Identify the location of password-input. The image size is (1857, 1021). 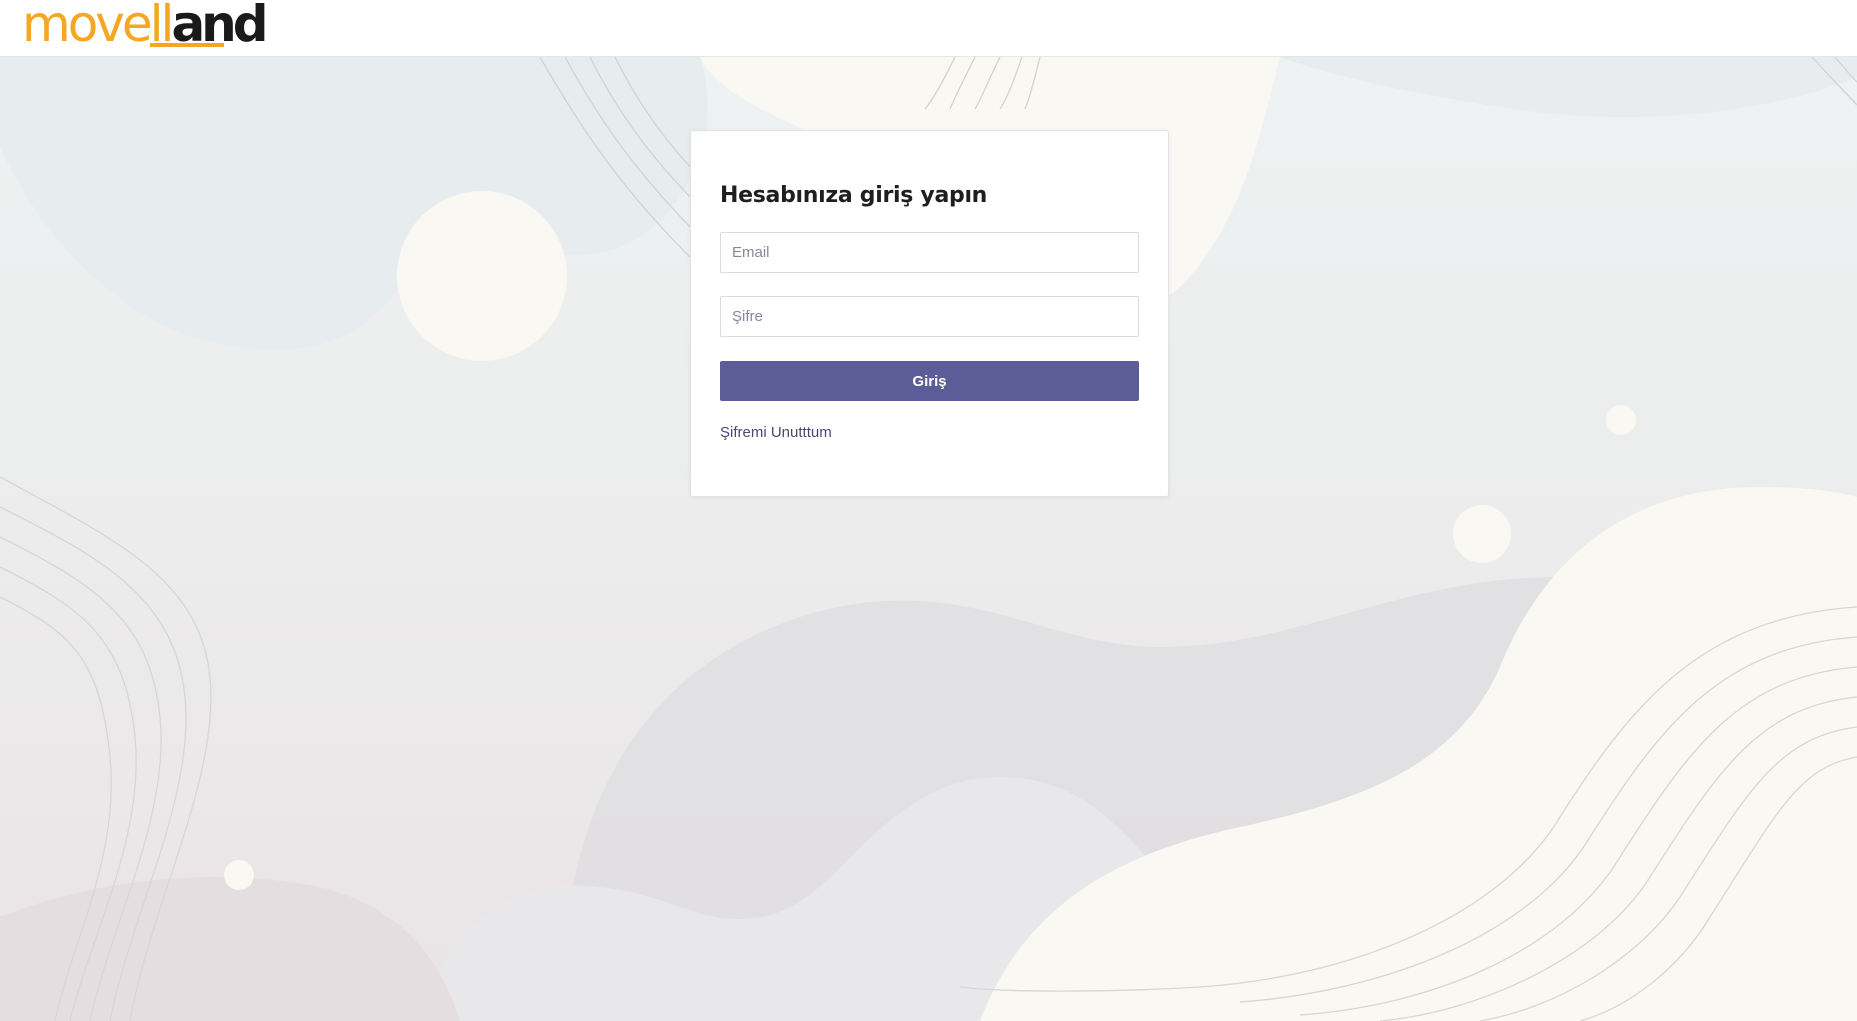
(929, 316).